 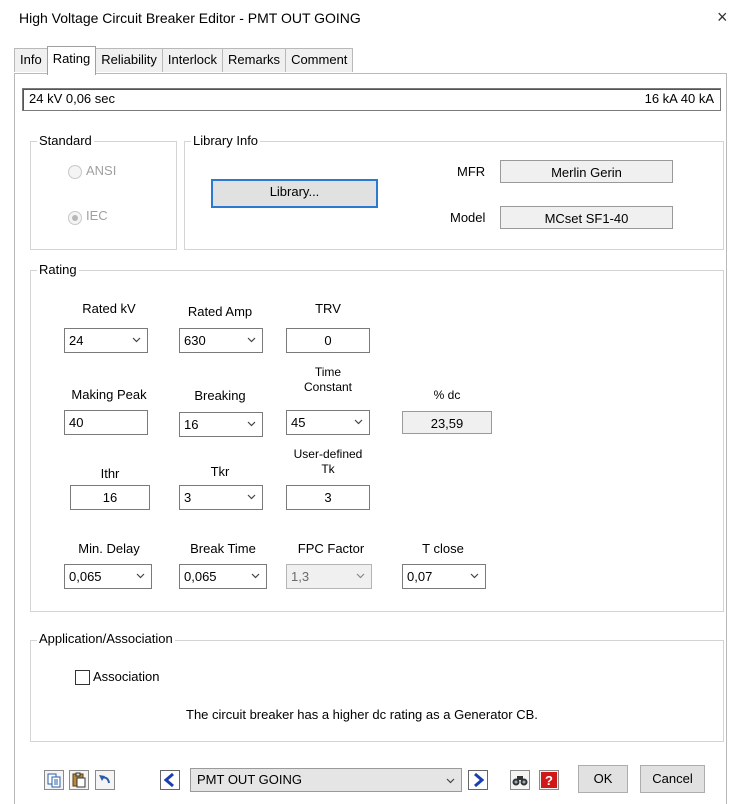 What do you see at coordinates (220, 395) in the screenshot?
I see `breaking-label: Breaking` at bounding box center [220, 395].